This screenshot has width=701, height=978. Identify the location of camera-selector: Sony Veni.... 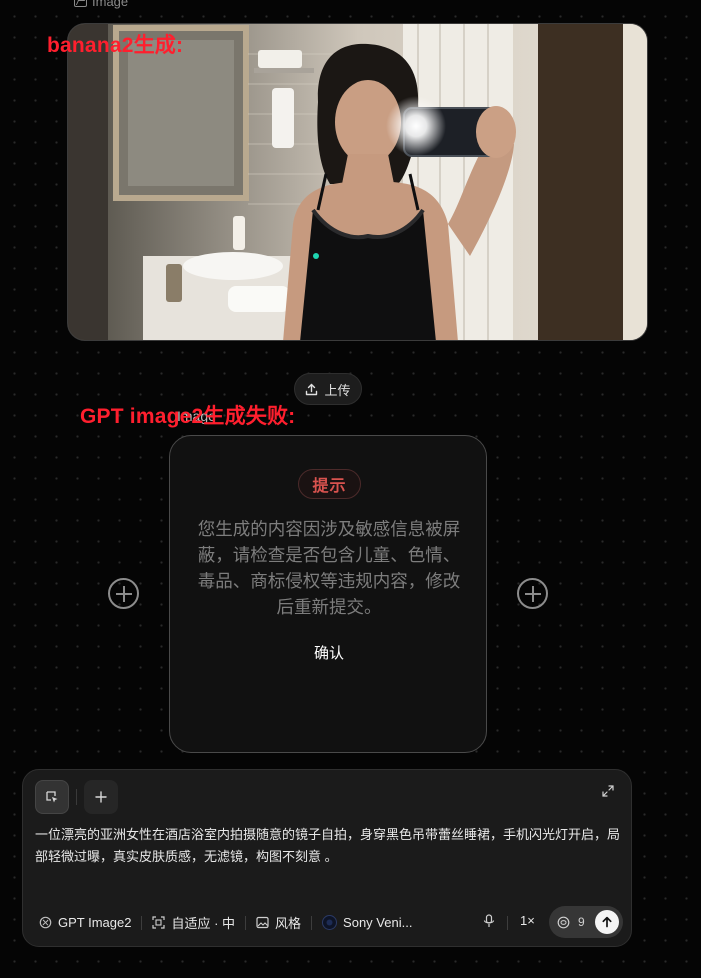
(367, 922).